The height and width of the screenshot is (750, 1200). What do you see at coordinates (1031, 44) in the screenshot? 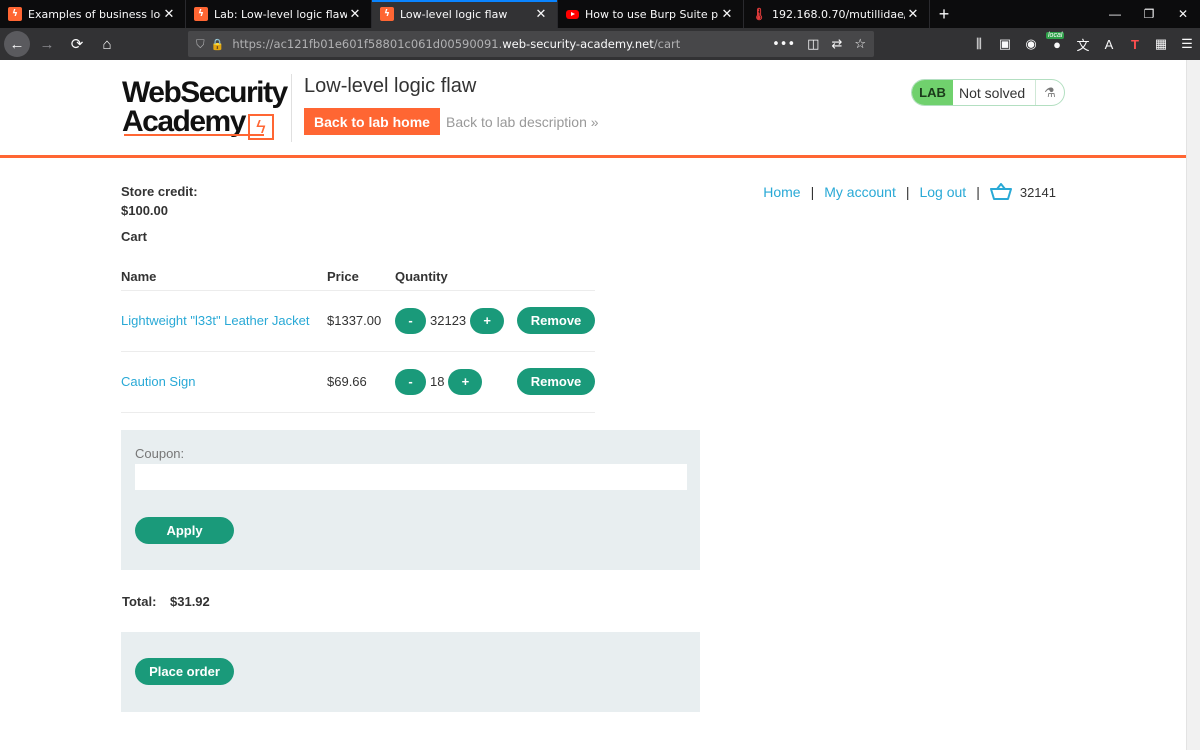
I see `account-icon: ◉` at bounding box center [1031, 44].